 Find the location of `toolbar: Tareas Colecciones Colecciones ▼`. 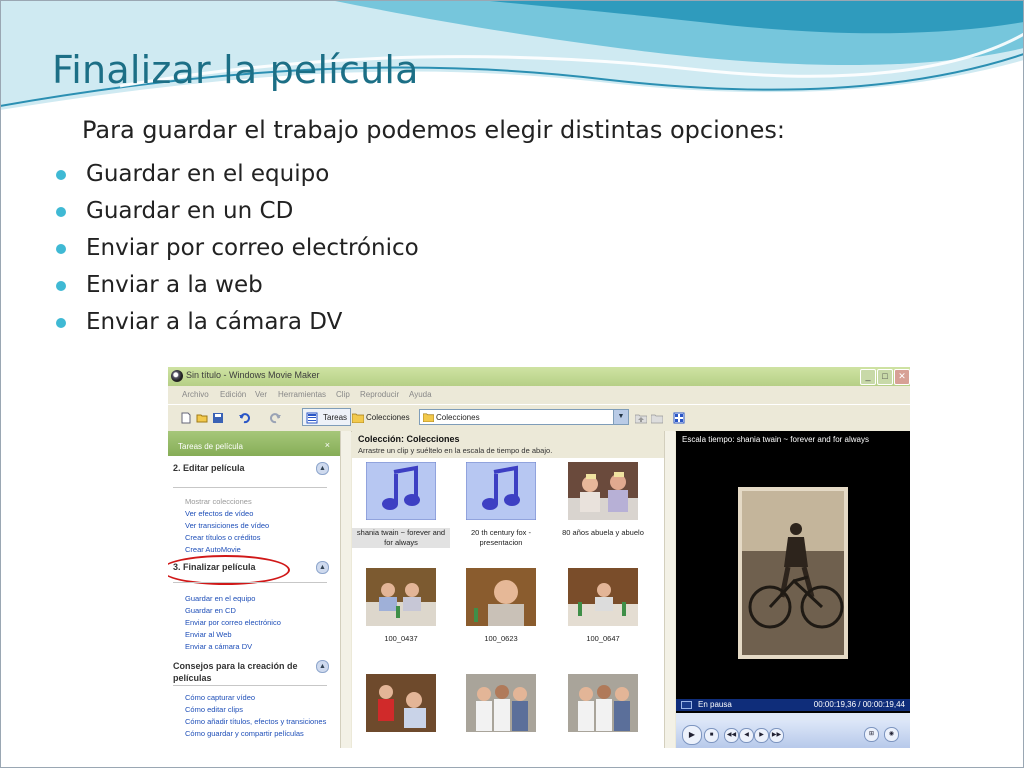

toolbar: Tareas Colecciones Colecciones ▼ is located at coordinates (539, 418).